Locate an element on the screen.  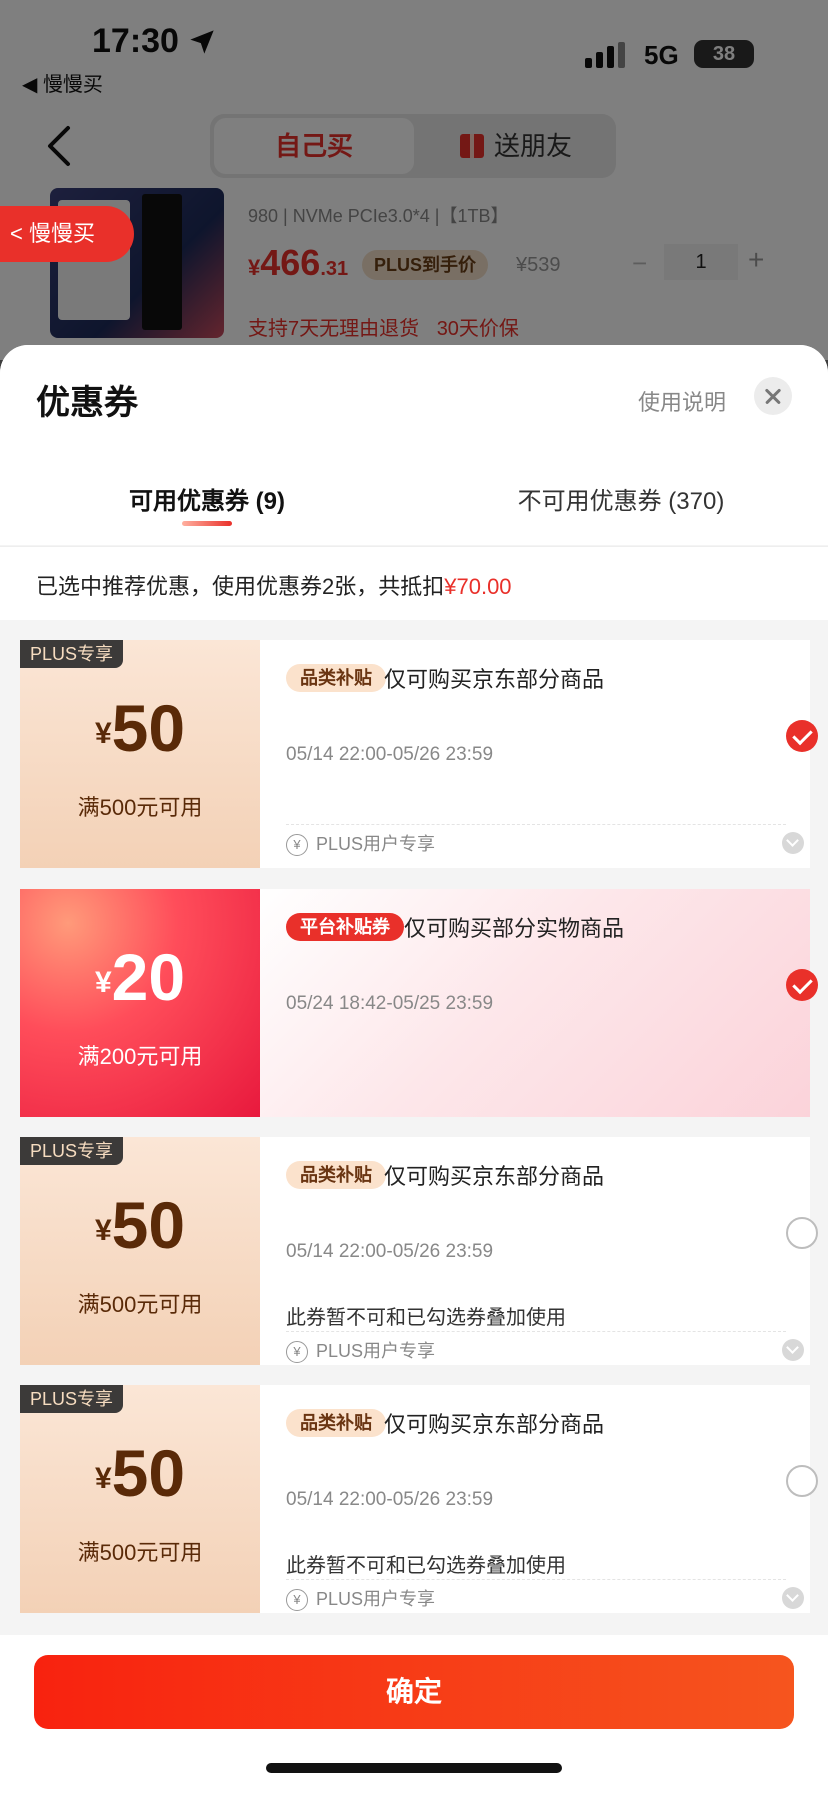
confirm-button: 确定 is located at coordinates (414, 1692).